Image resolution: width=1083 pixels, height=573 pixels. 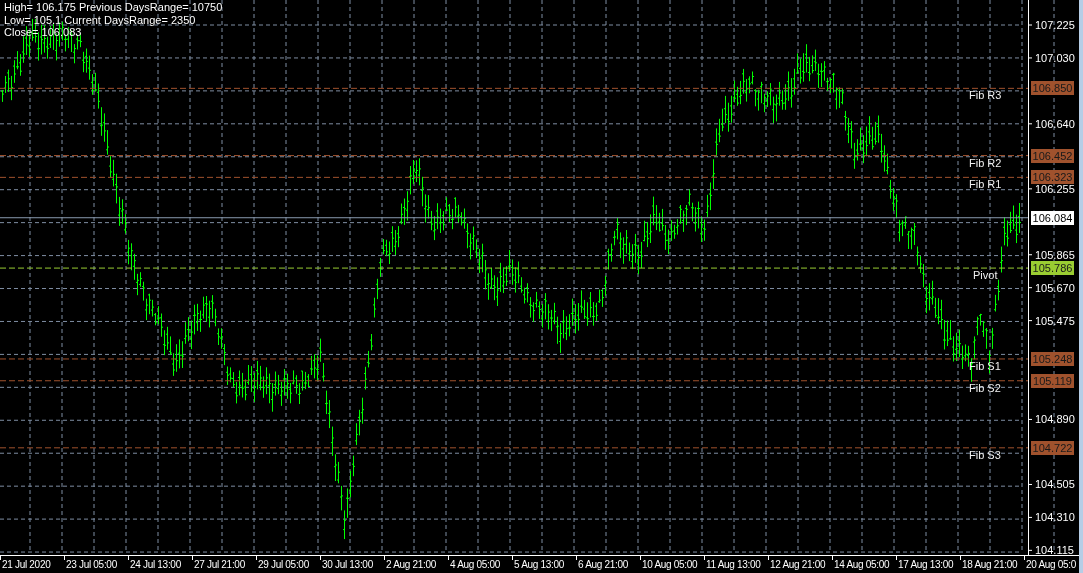 What do you see at coordinates (1054, 550) in the screenshot?
I see `price-axis-label: 104.115` at bounding box center [1054, 550].